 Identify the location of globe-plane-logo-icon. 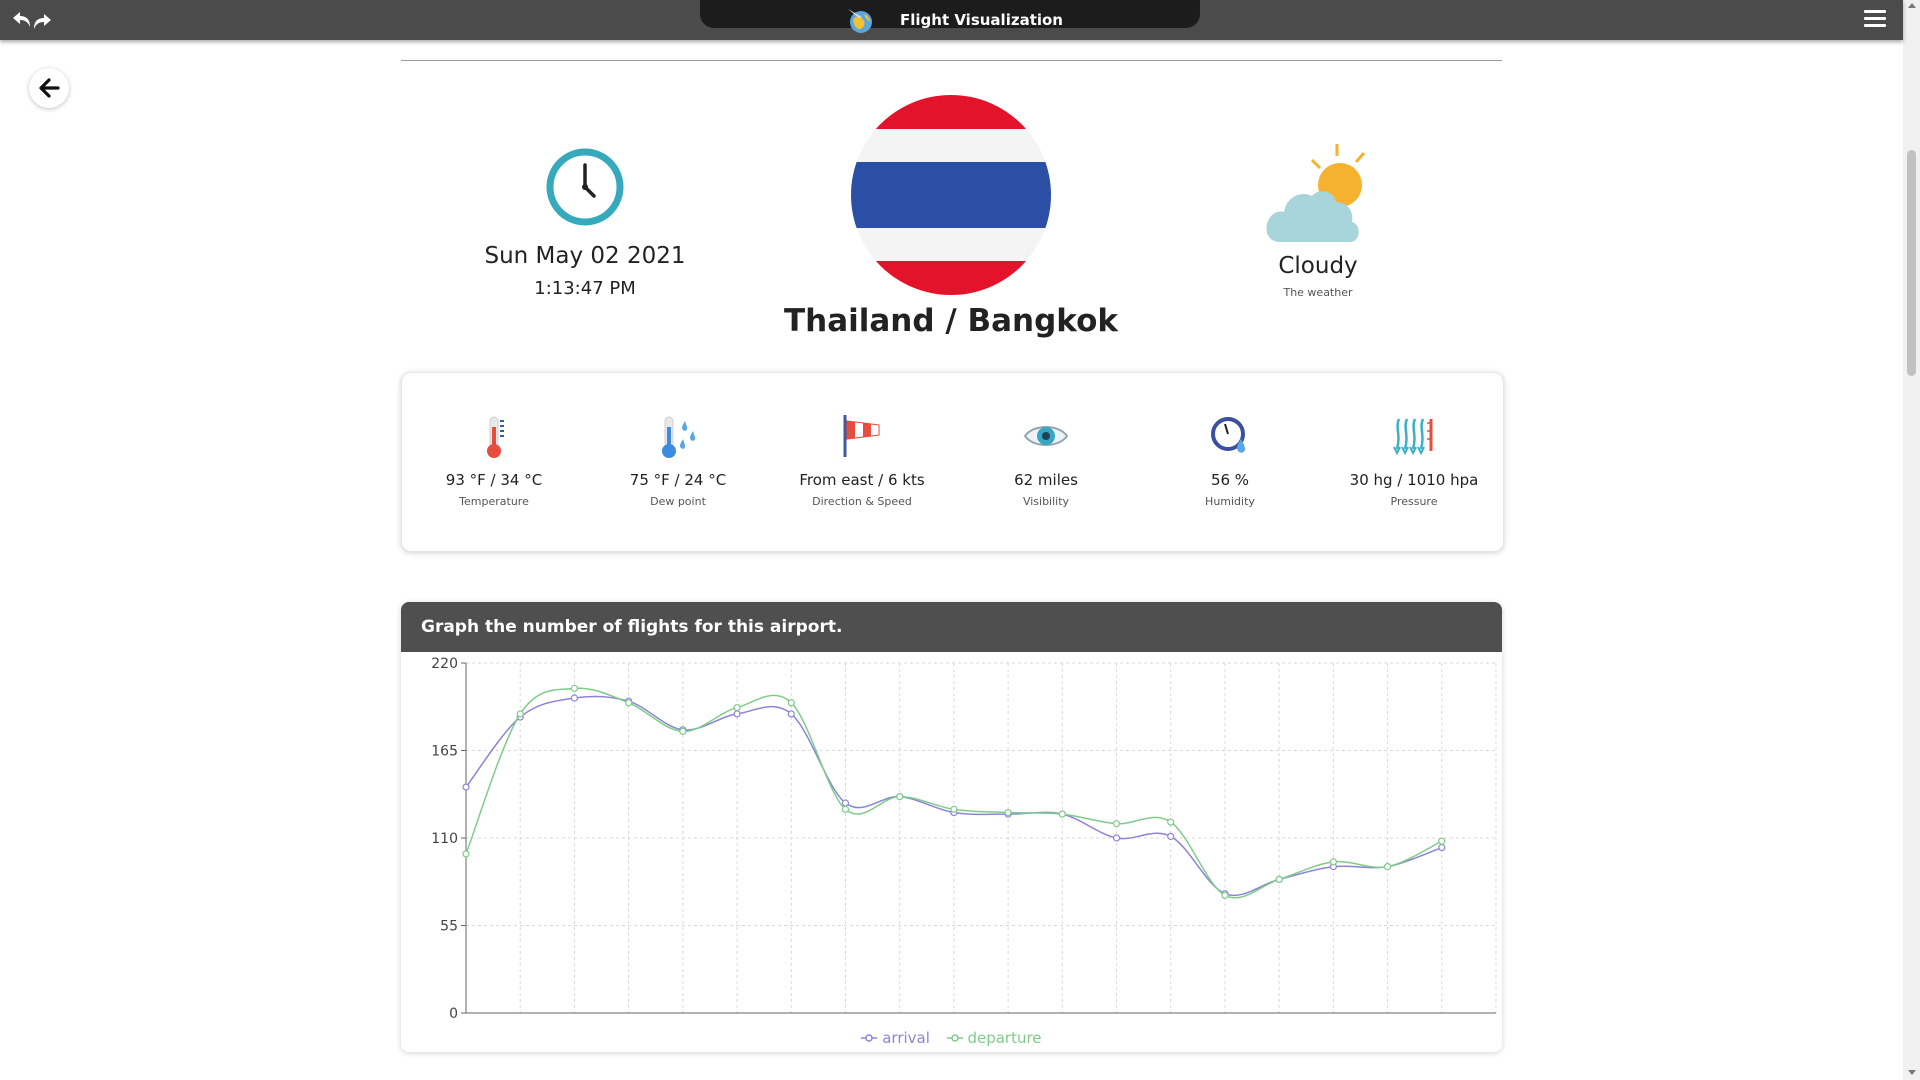
(860, 21).